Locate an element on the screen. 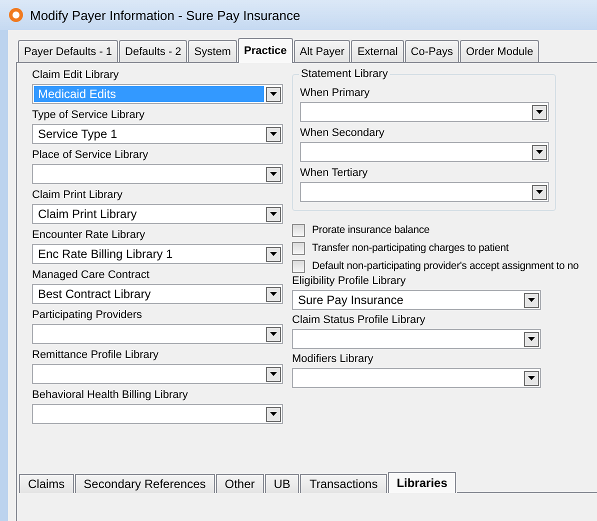  tab: External is located at coordinates (377, 51).